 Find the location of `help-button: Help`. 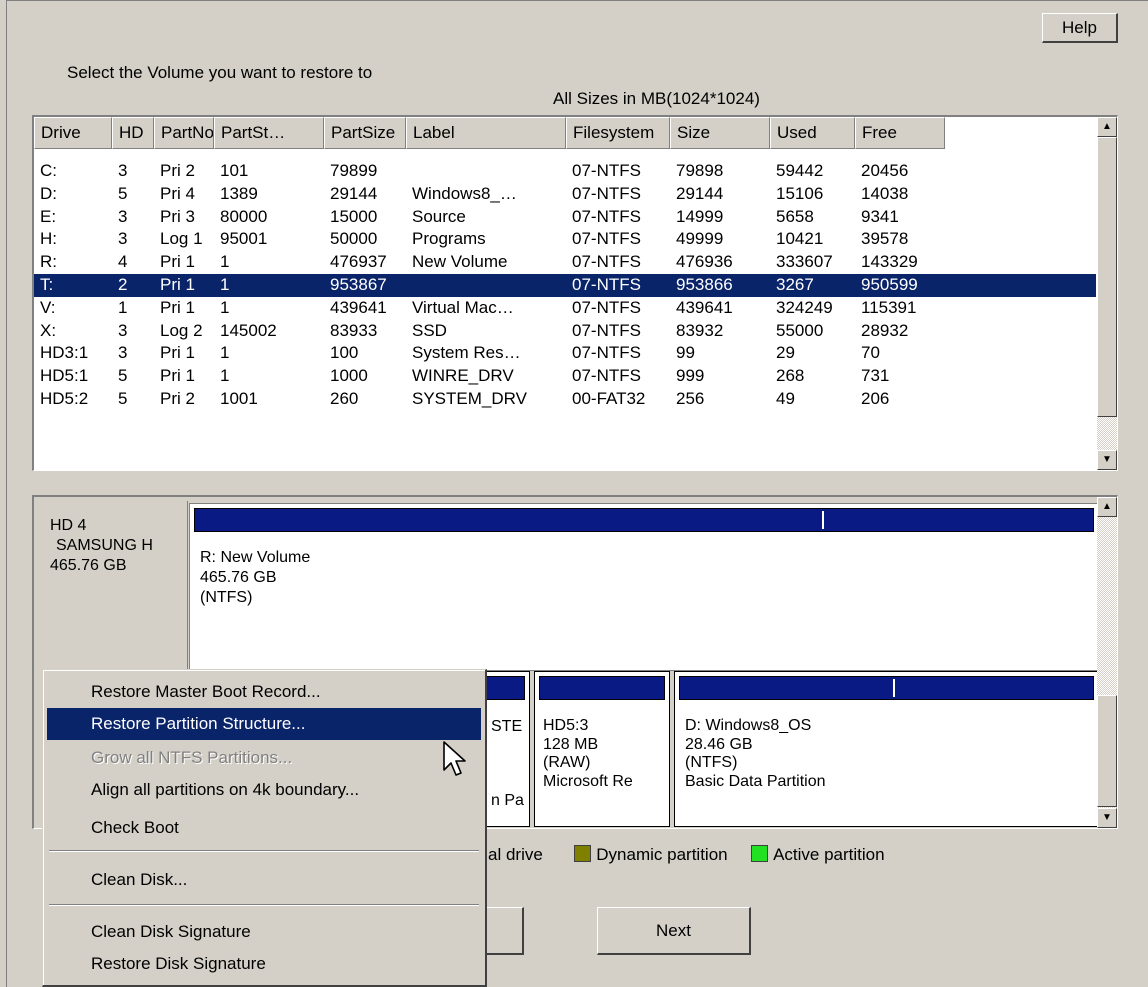

help-button: Help is located at coordinates (1080, 28).